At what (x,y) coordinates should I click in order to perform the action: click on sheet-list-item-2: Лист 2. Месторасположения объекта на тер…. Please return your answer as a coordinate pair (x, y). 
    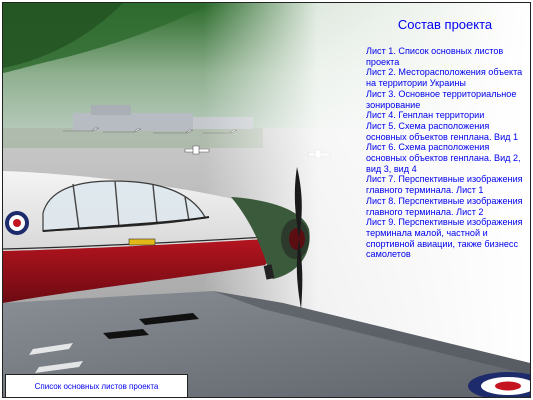
    Looking at the image, I should click on (447, 77).